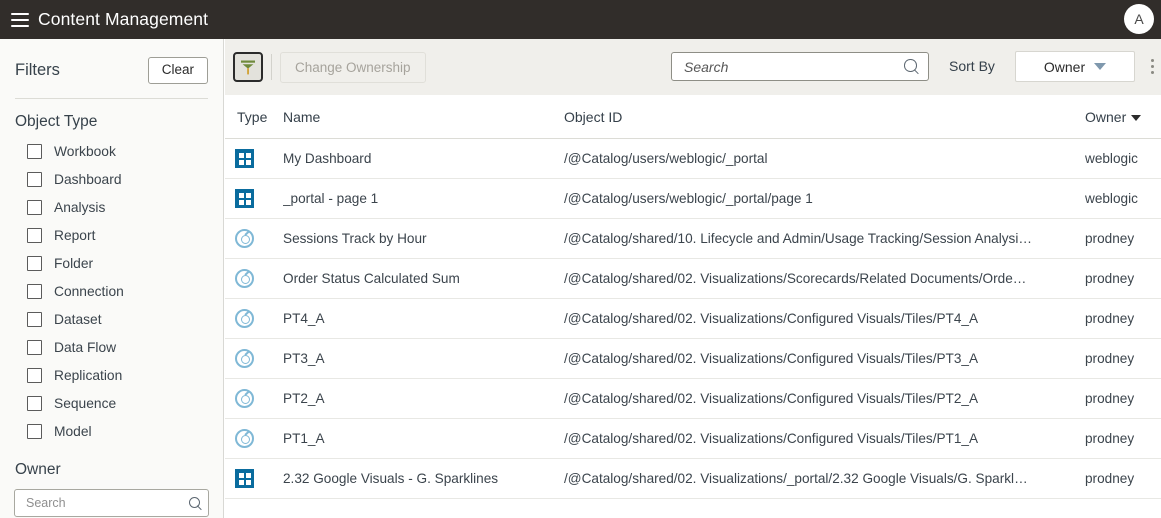 The height and width of the screenshot is (518, 1161). Describe the element at coordinates (111, 207) in the screenshot. I see `filter-item-analysis: Analysis` at that location.